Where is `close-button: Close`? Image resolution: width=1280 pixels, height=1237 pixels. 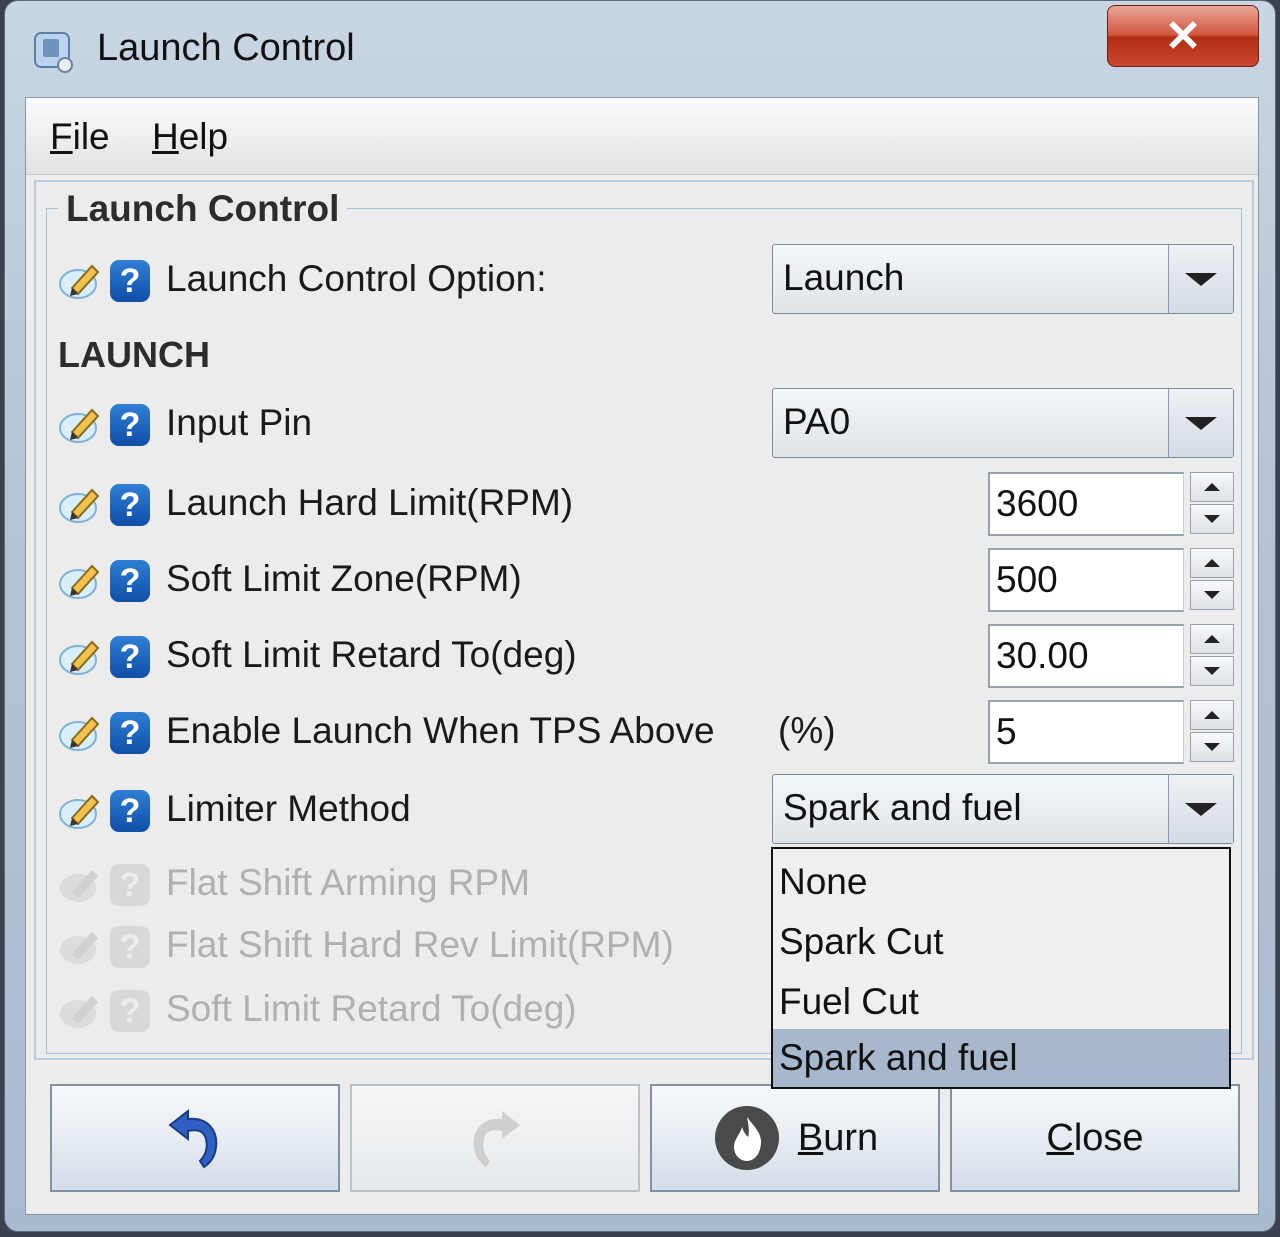 close-button: Close is located at coordinates (1095, 1138).